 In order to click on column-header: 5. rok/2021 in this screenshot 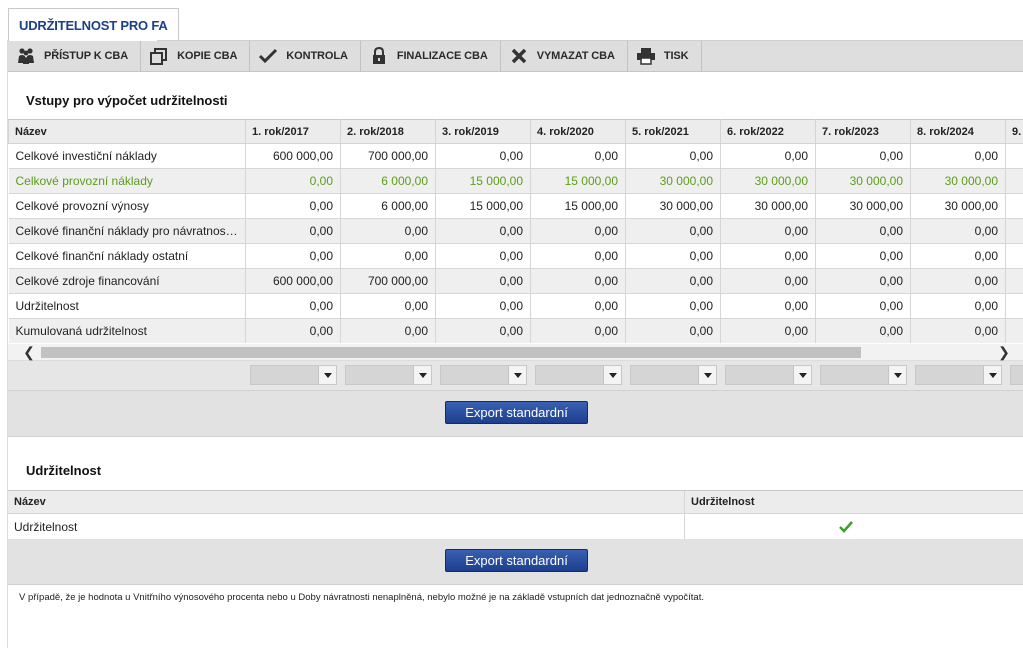, I will do `click(673, 131)`.